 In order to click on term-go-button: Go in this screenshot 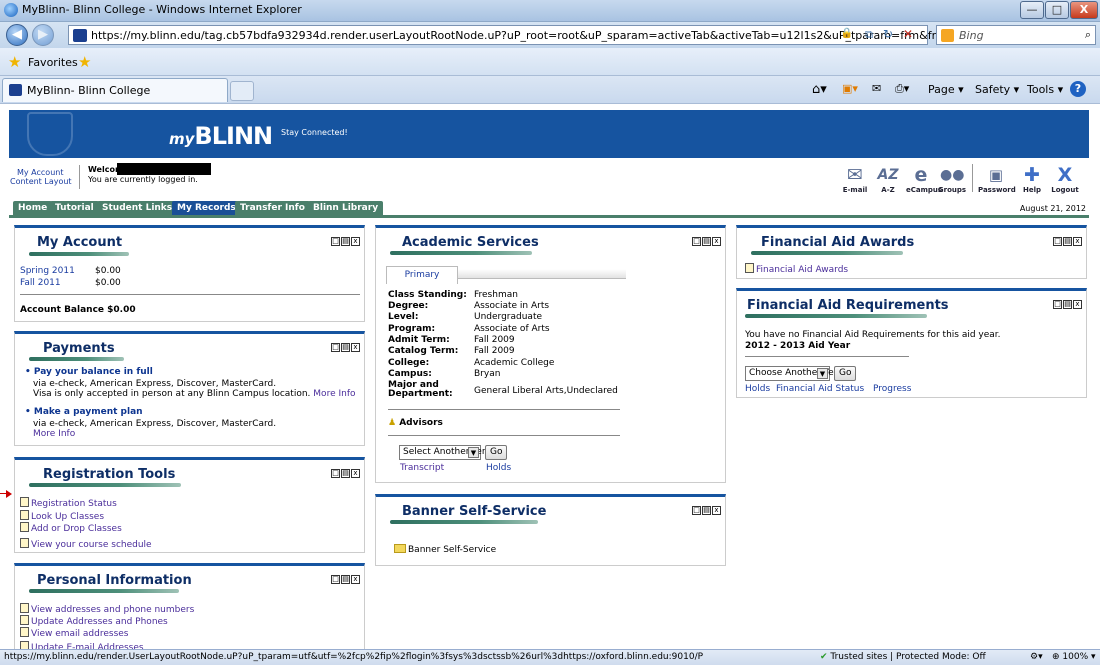, I will do `click(496, 452)`.